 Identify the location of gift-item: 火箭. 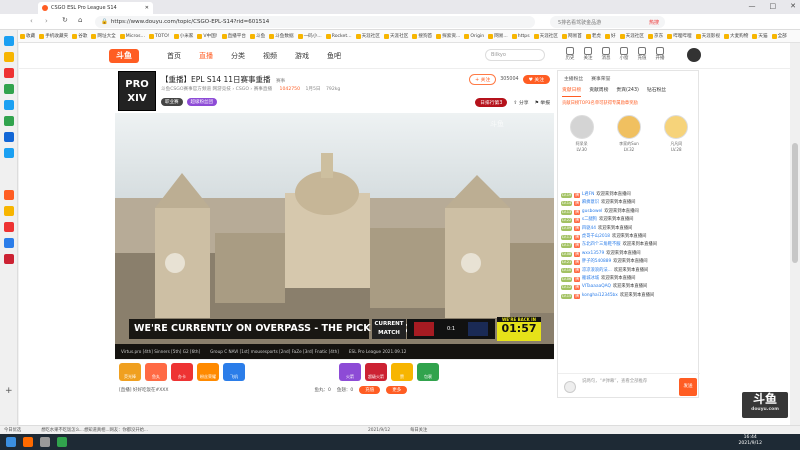
(350, 372).